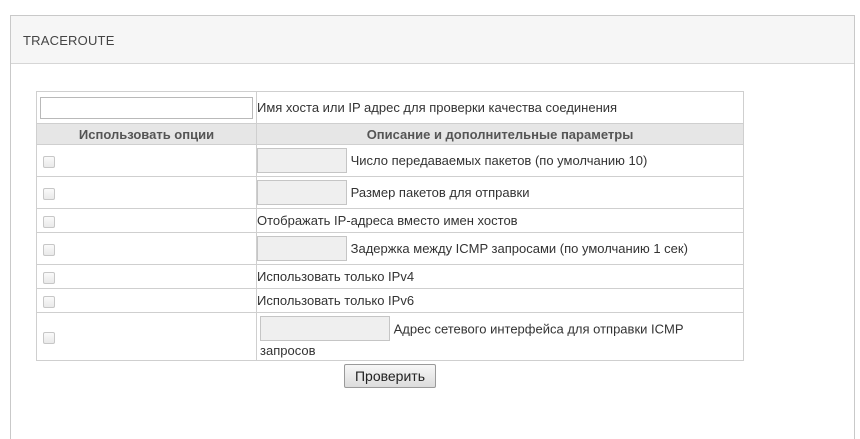 The width and height of the screenshot is (860, 439). I want to click on table-row: Использовать только IPv6, so click(390, 300).